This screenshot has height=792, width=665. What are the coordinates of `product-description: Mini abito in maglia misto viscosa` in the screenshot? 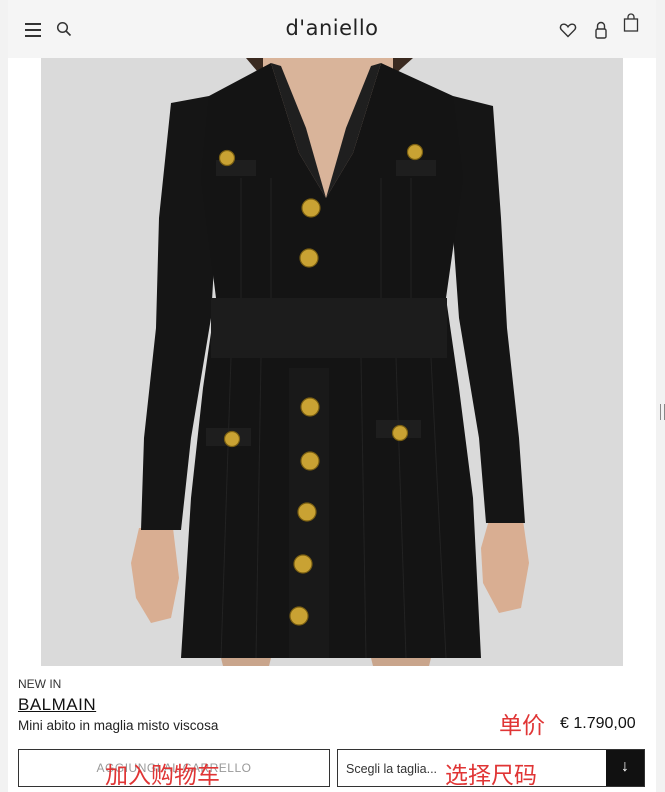 It's located at (118, 725).